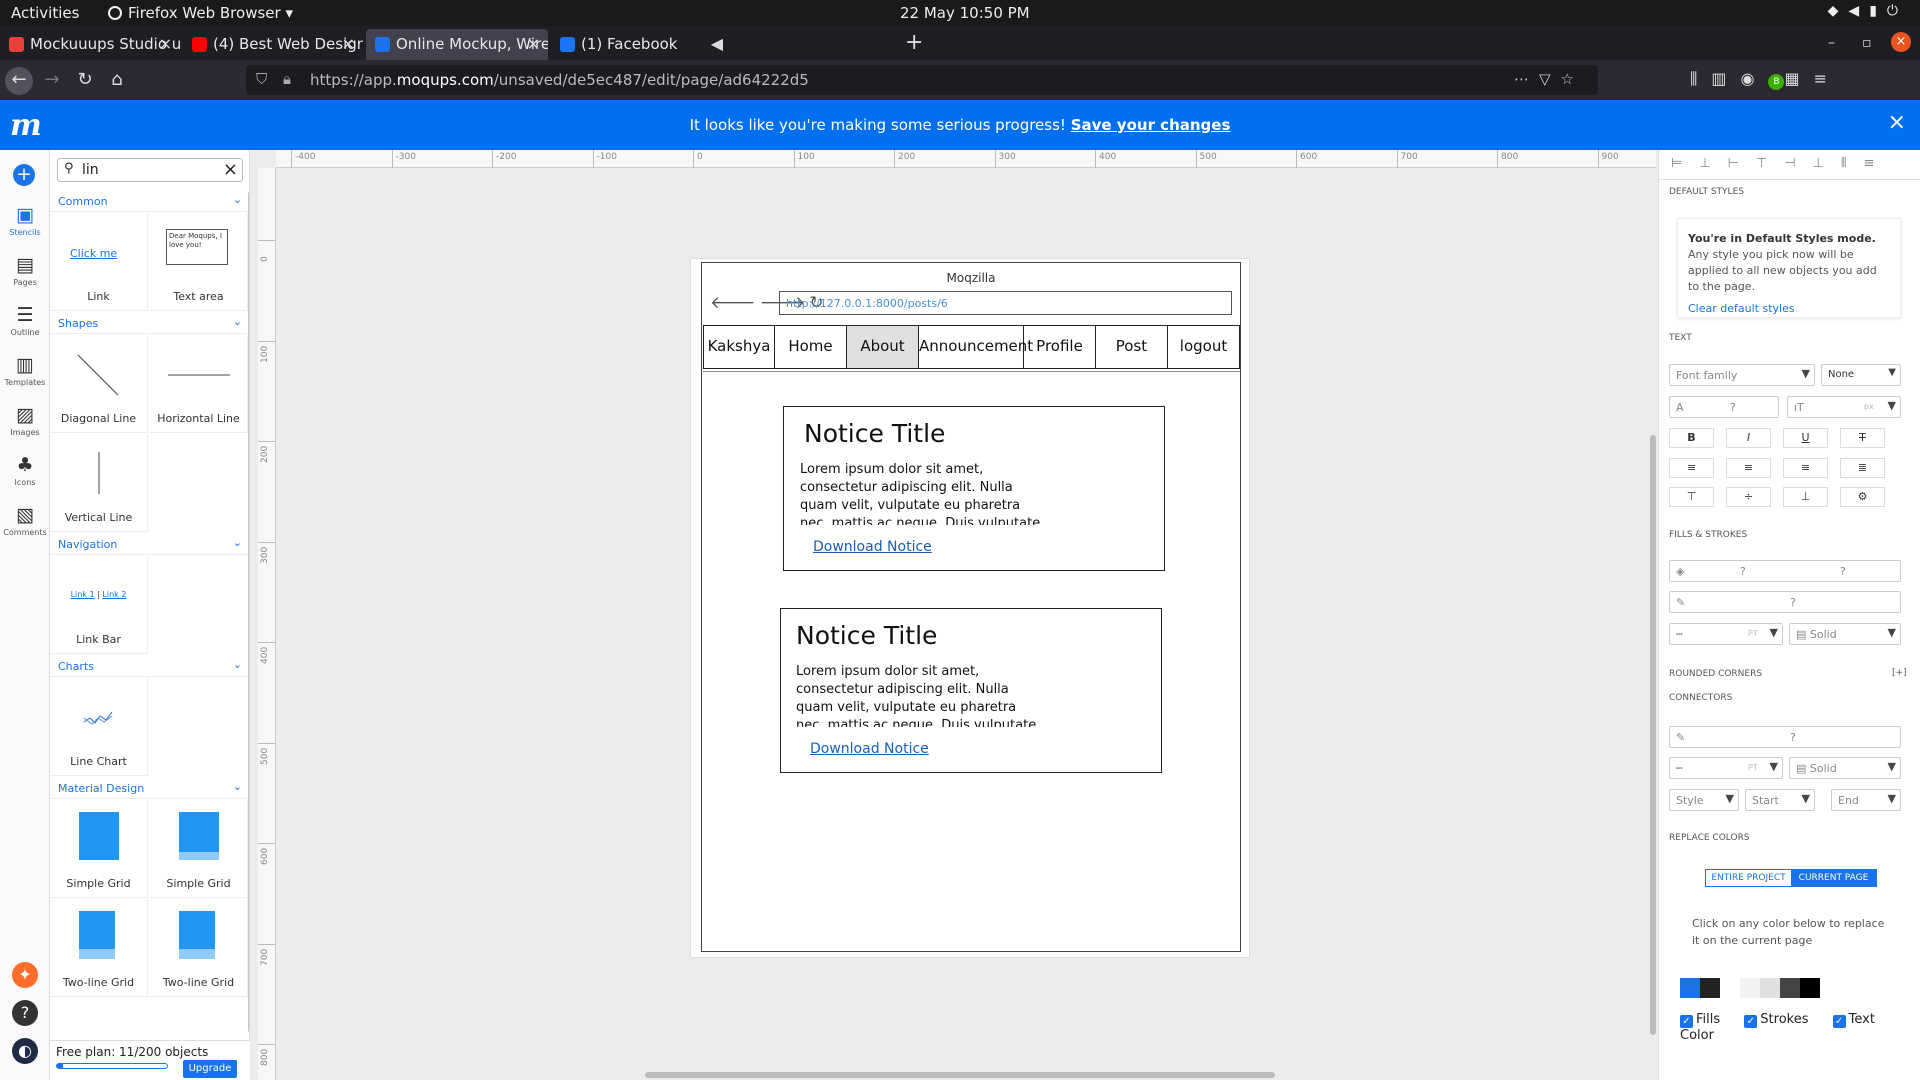  Describe the element at coordinates (1805, 468) in the screenshot. I see `align-text-right-button: ≡` at that location.